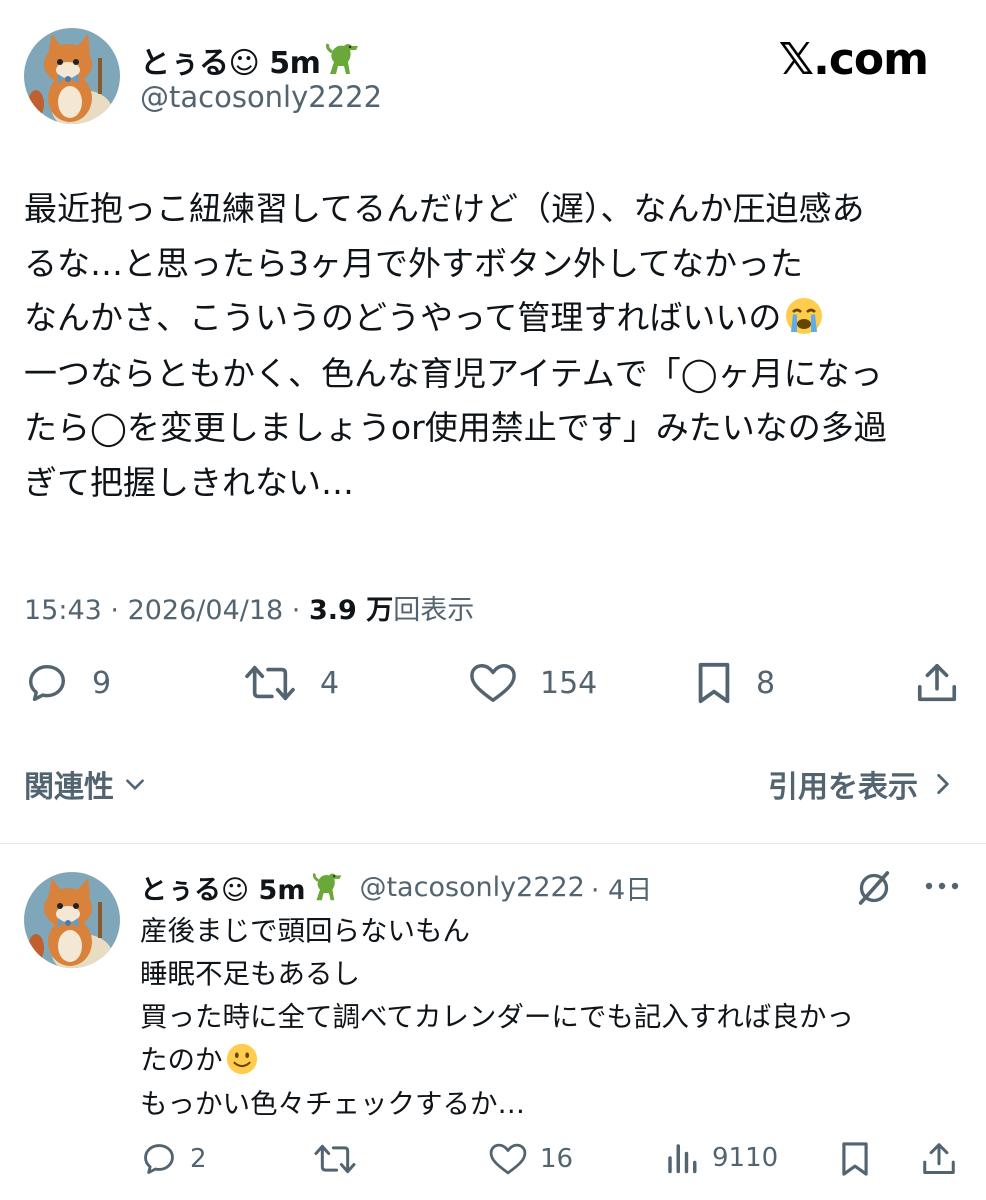  I want to click on slightly-smiling-face-emoji, so click(241, 1061).